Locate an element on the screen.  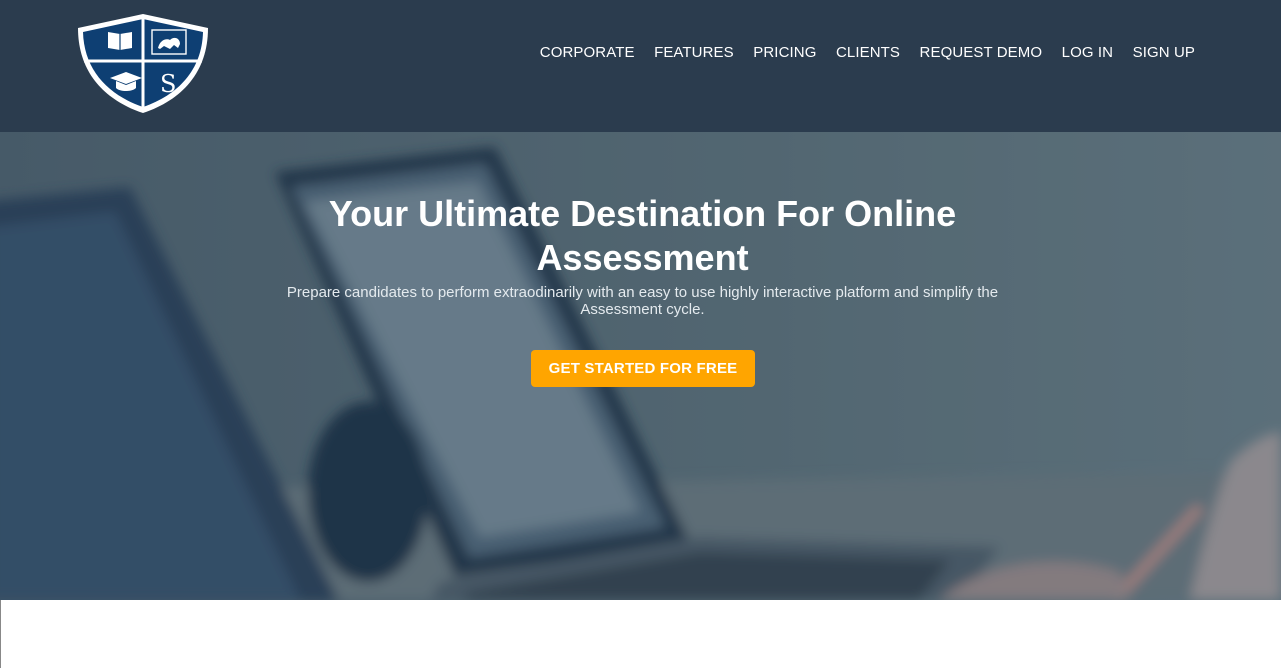
shield-crest-icon: S is located at coordinates (143, 63).